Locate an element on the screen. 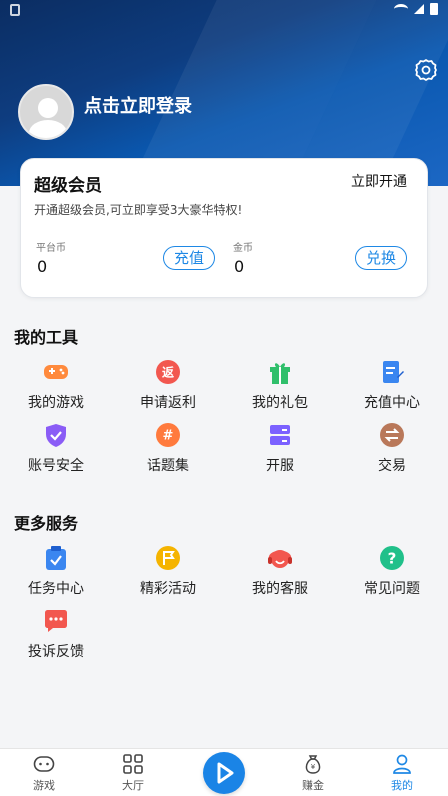 The image size is (448, 796). tool-trade: 交易 is located at coordinates (392, 448).